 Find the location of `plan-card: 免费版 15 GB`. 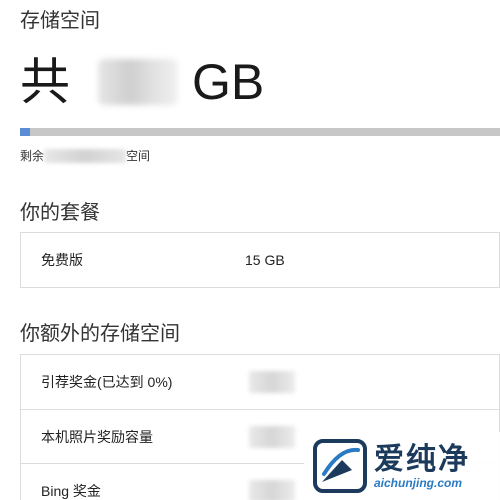

plan-card: 免费版 15 GB is located at coordinates (260, 260).